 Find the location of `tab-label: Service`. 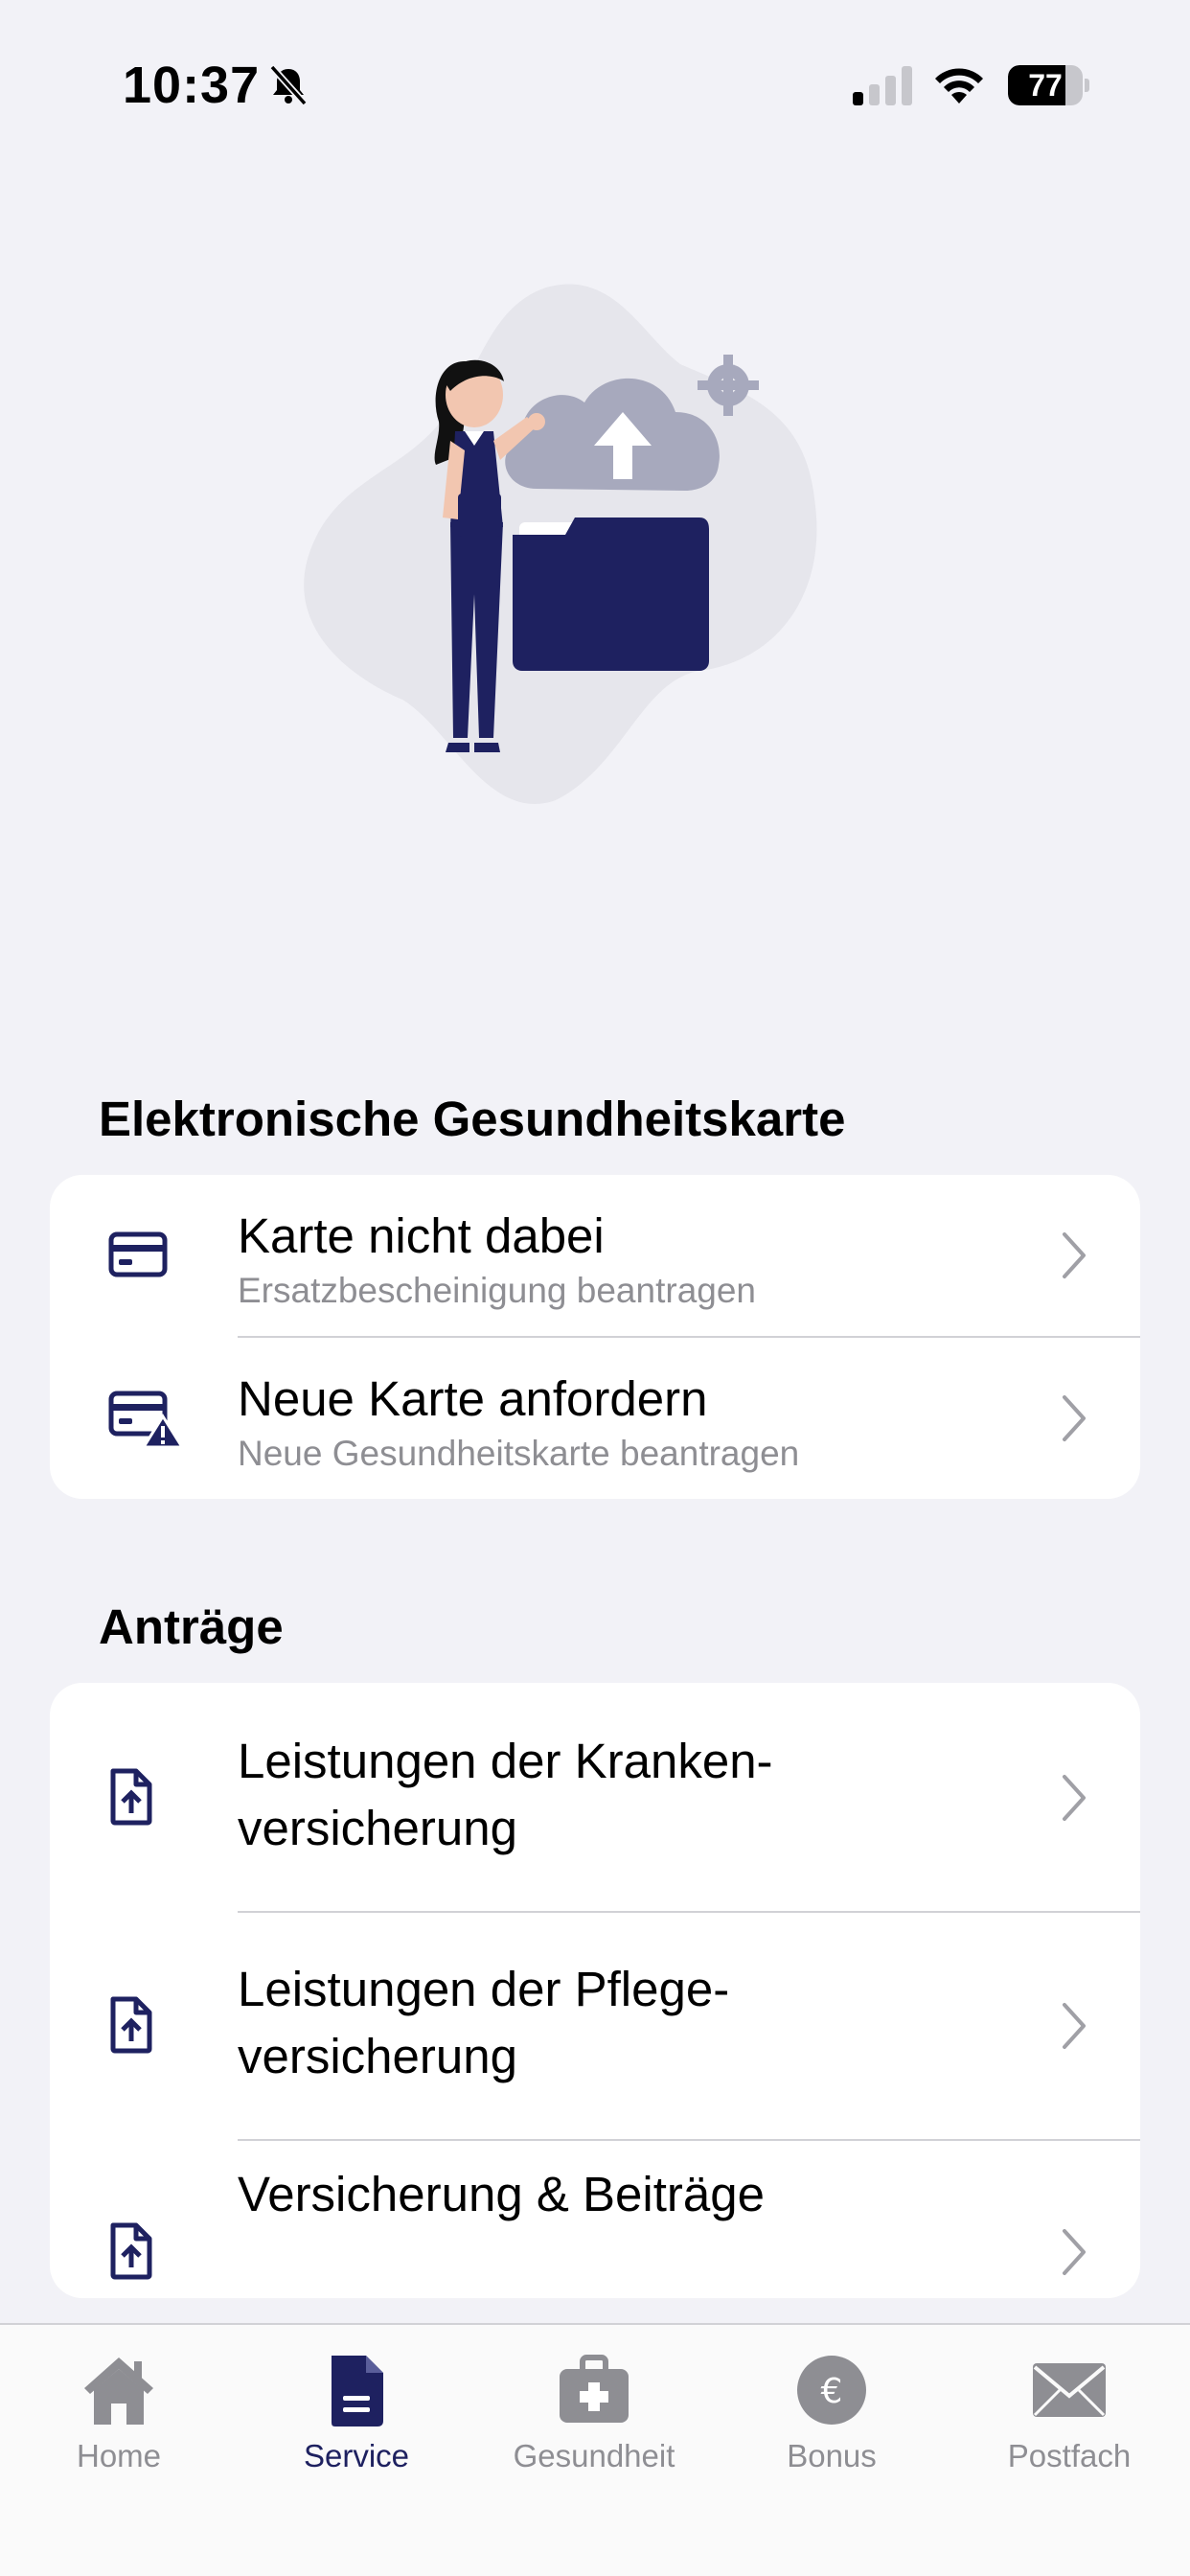

tab-label: Service is located at coordinates (357, 2455).